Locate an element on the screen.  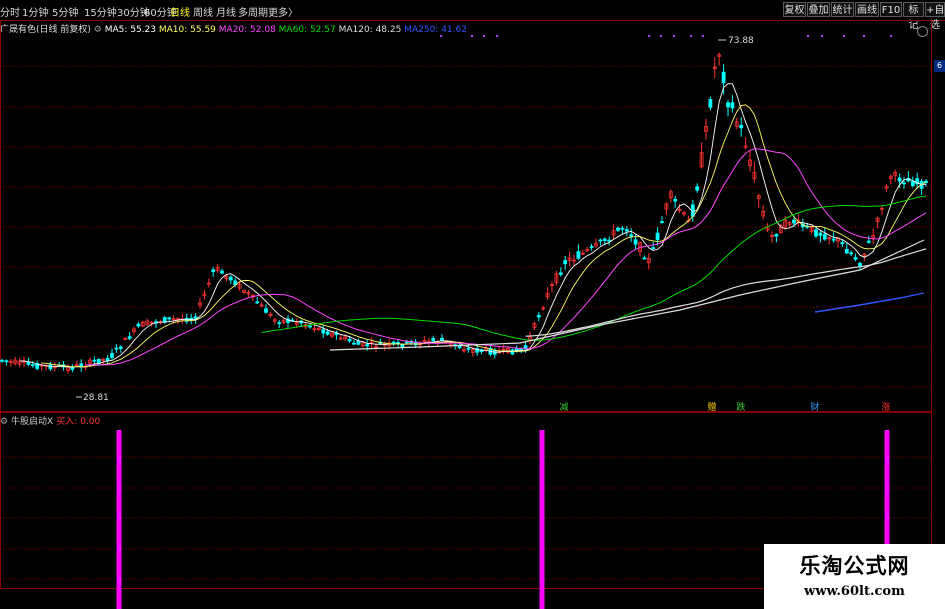
signal-label-2: 跌 is located at coordinates (740, 407).